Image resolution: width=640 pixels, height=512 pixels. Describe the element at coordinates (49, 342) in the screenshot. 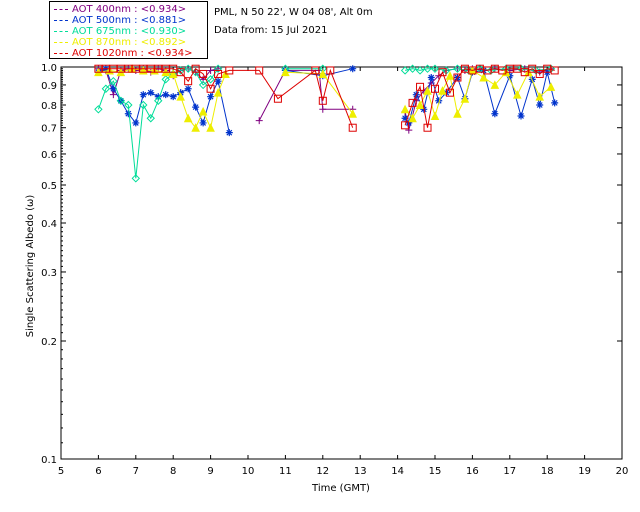

I see `y-tick-label: 0.2` at that location.